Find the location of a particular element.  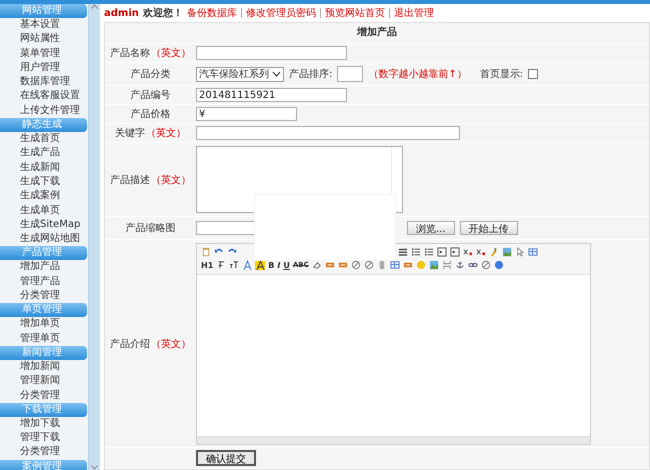

field-label: 产品分类 is located at coordinates (150, 74).